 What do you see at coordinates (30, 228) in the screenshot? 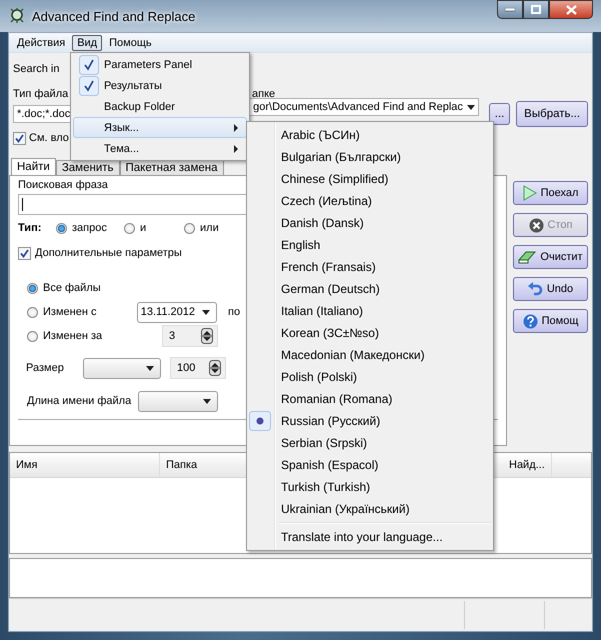
I see `type-label: Тип:` at bounding box center [30, 228].